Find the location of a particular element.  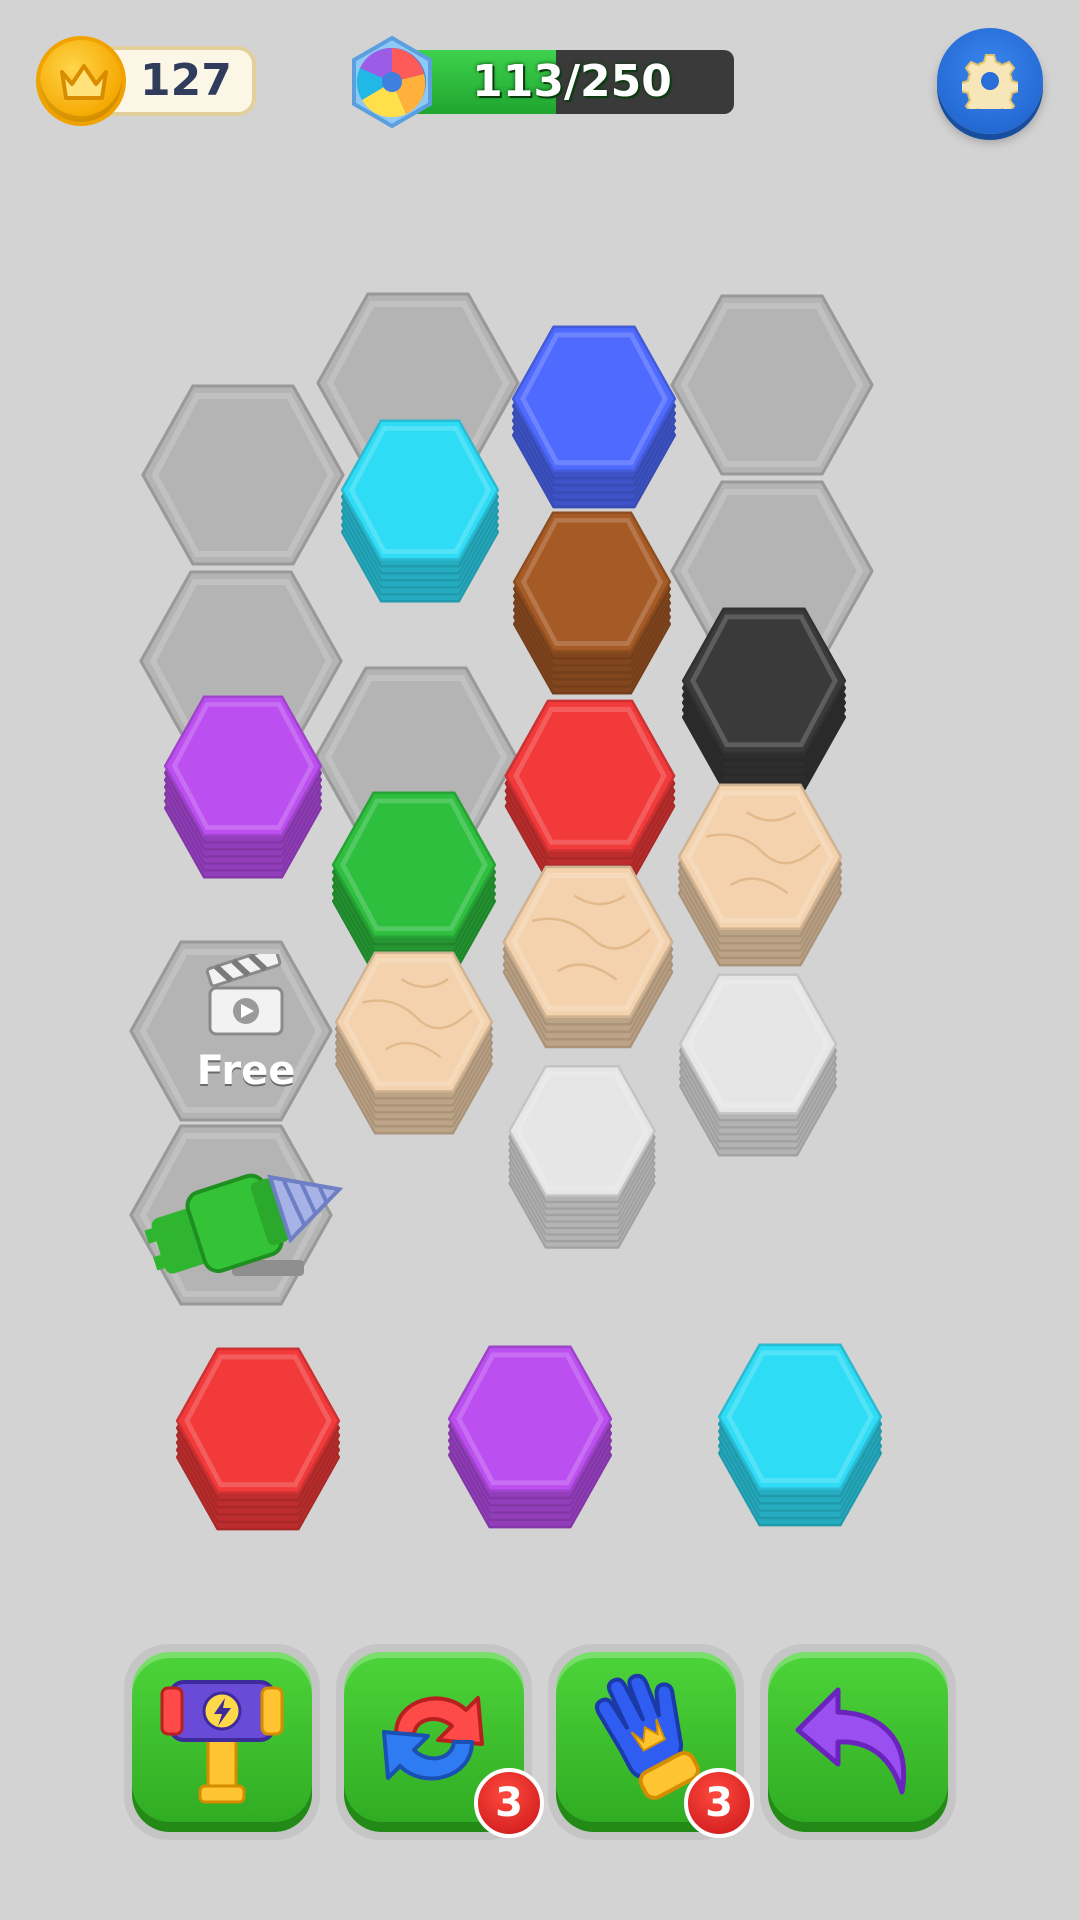

undo-tool-button is located at coordinates (858, 1742).